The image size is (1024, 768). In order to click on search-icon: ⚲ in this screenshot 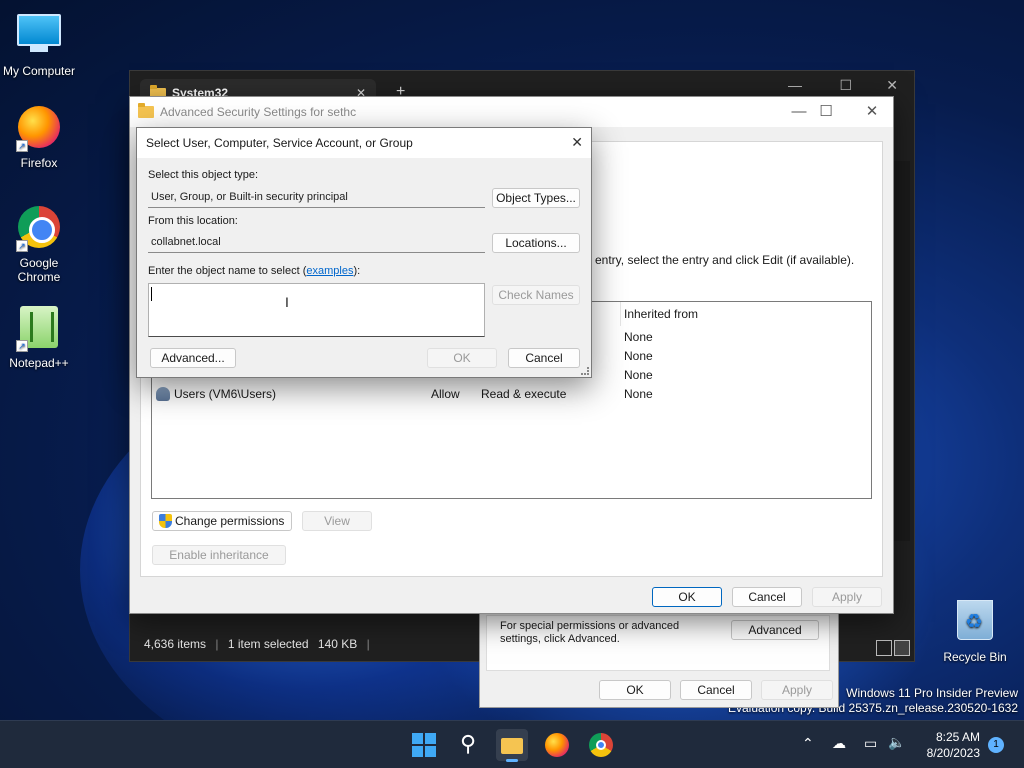, I will do `click(468, 745)`.